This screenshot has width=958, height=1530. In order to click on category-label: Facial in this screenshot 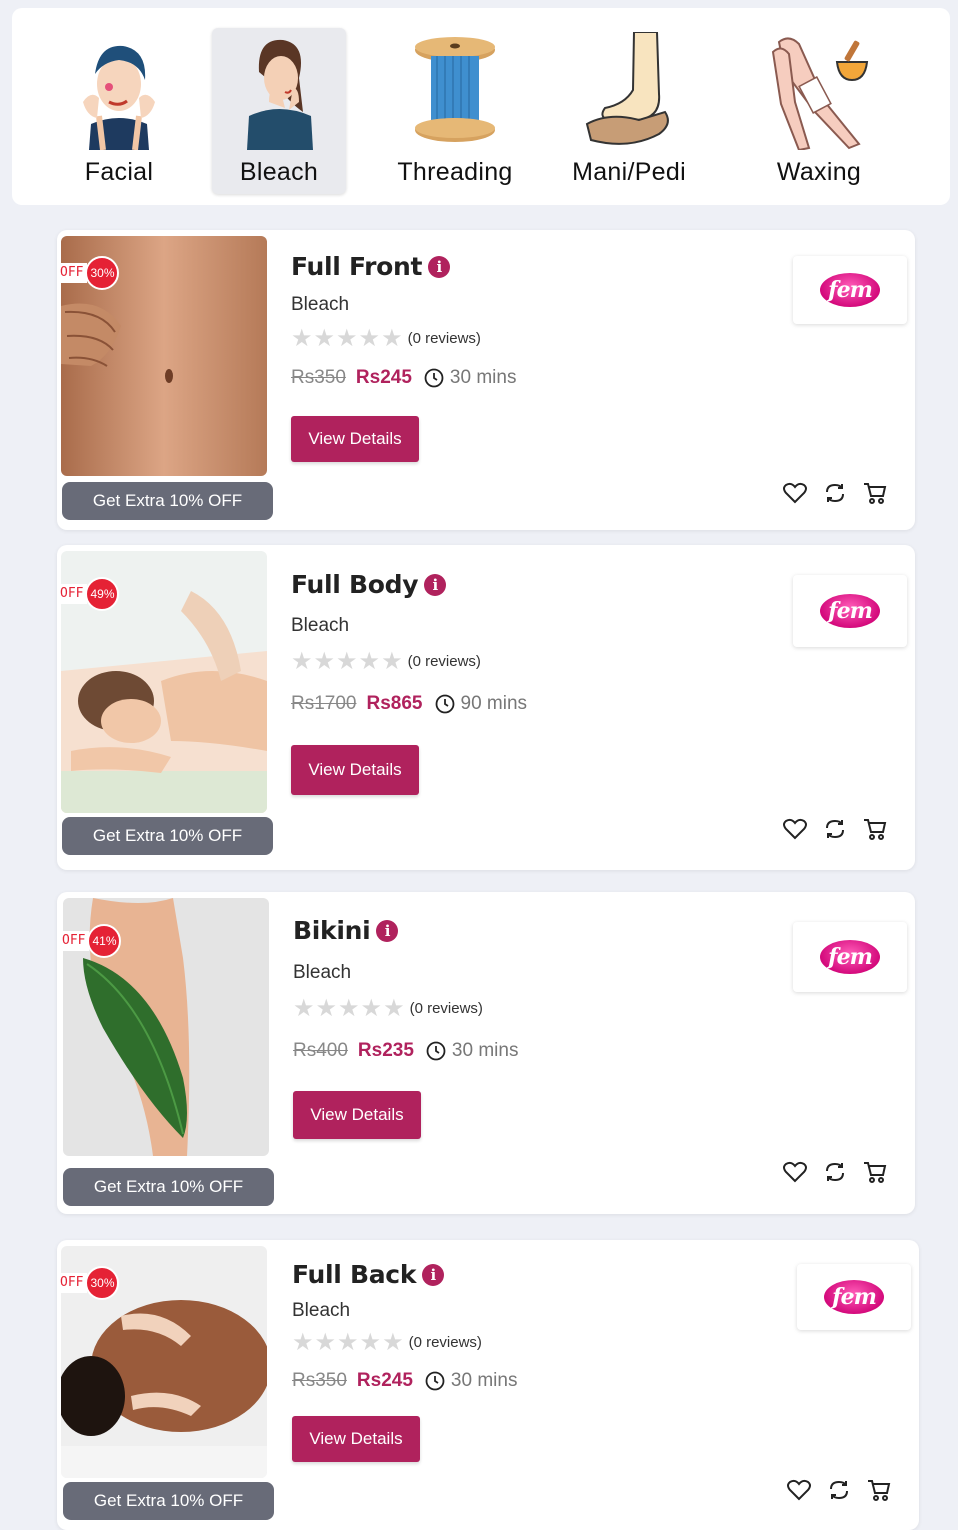, I will do `click(119, 172)`.